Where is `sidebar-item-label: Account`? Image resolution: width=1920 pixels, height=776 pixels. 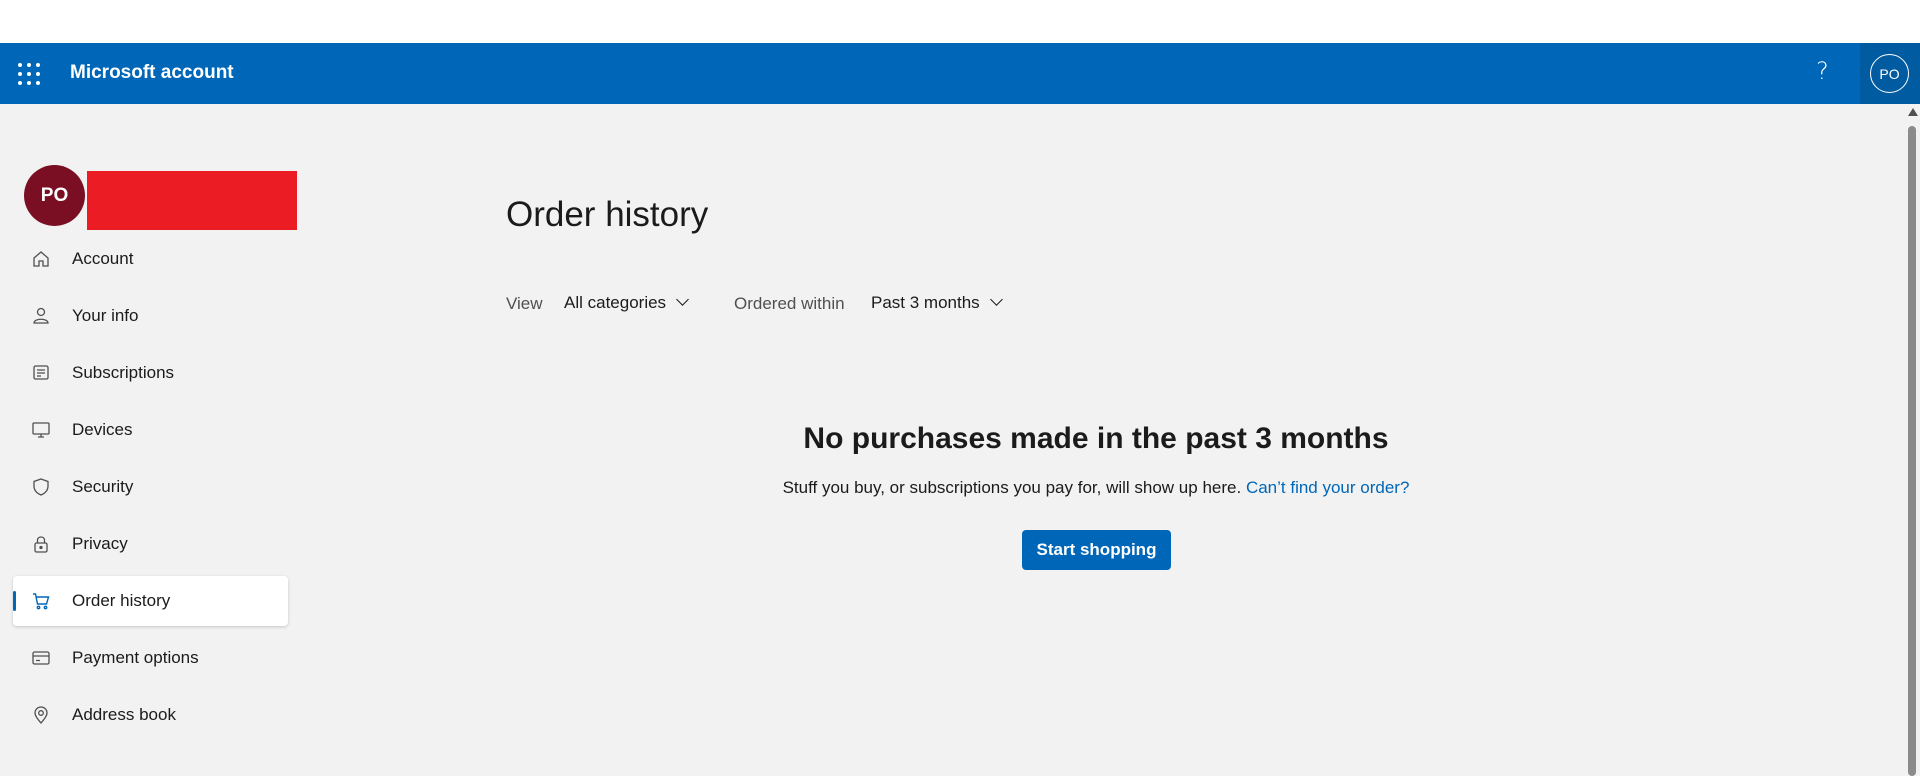 sidebar-item-label: Account is located at coordinates (103, 258).